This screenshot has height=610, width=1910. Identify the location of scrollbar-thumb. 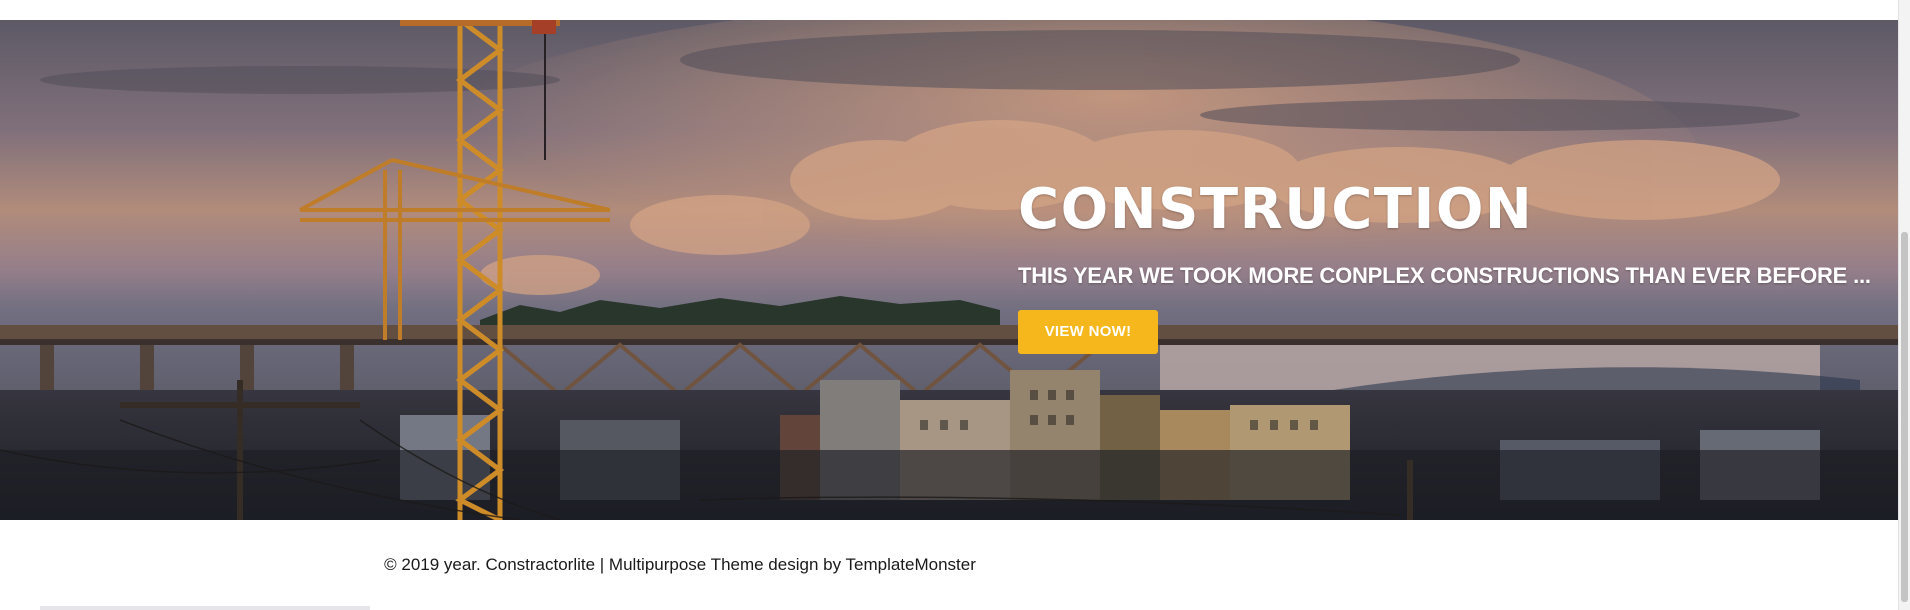
(1904, 417).